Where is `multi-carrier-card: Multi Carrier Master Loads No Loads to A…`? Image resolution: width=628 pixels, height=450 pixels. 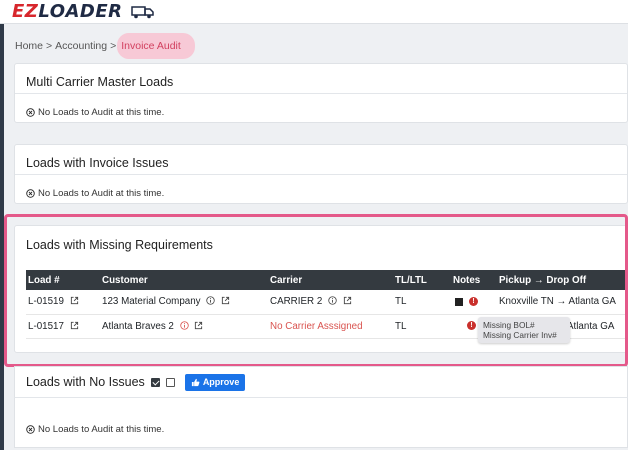 multi-carrier-card: Multi Carrier Master Loads No Loads to A… is located at coordinates (321, 93).